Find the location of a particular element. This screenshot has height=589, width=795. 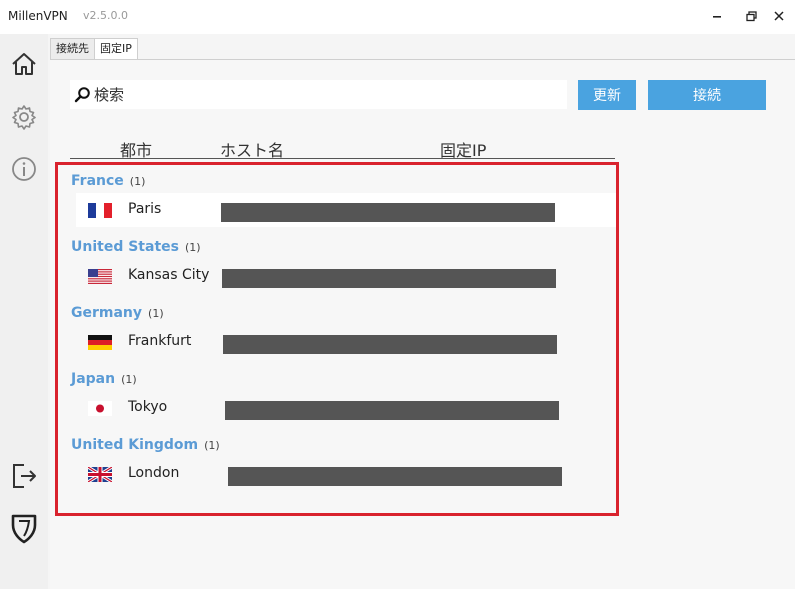

app-version: v2.5.0.0 is located at coordinates (105, 15).